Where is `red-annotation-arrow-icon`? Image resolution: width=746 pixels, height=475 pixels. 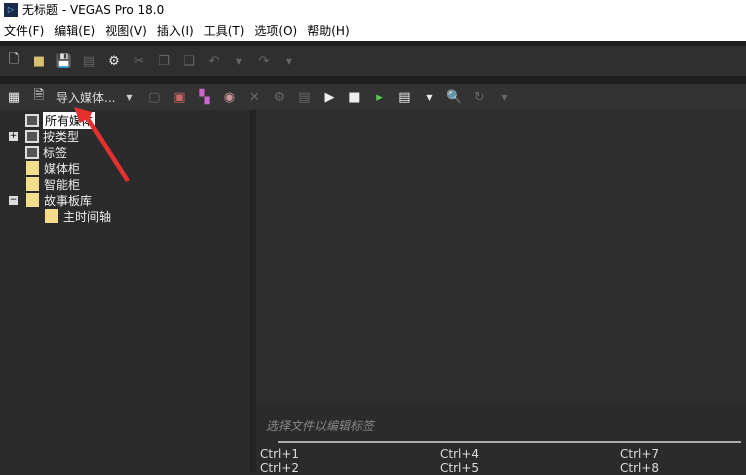 red-annotation-arrow-icon is located at coordinates (102, 144).